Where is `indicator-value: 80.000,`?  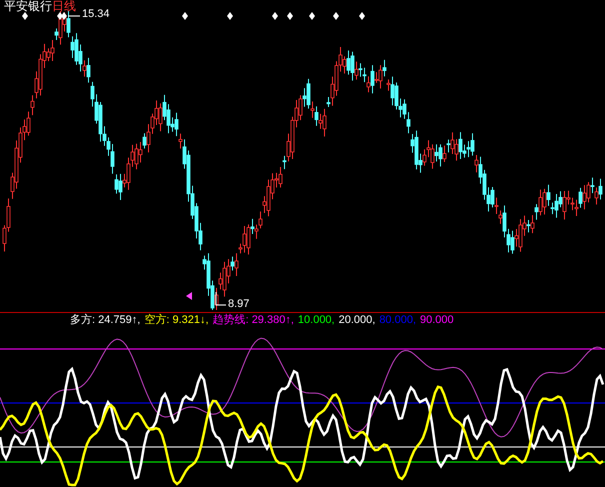
indicator-value: 80.000, is located at coordinates (397, 320).